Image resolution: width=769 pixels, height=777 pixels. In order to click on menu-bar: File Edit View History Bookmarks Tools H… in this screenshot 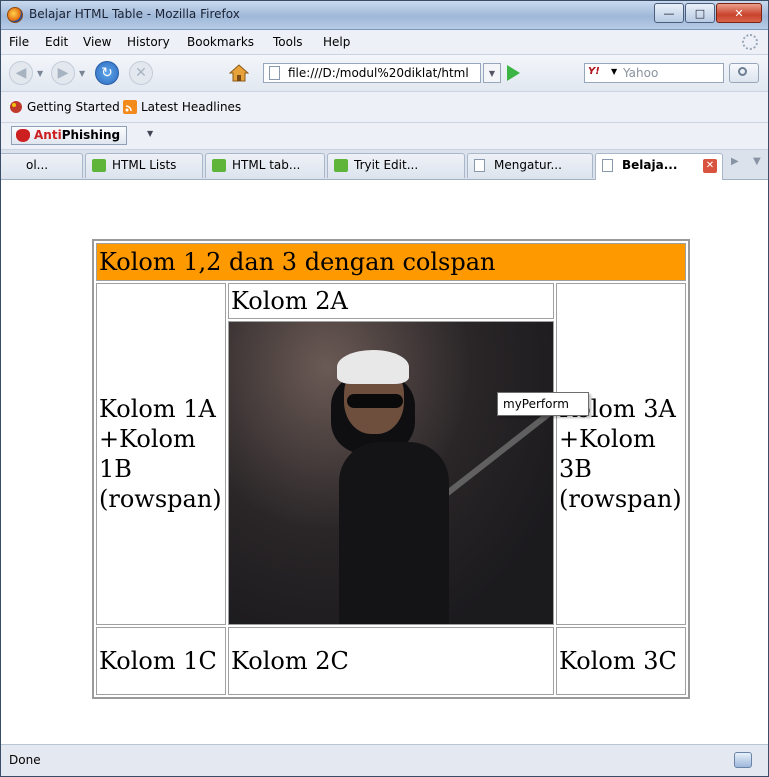, I will do `click(384, 42)`.